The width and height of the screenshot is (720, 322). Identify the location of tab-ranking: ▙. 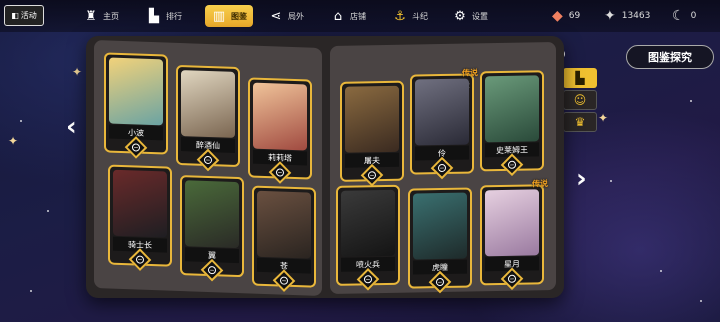
(580, 78).